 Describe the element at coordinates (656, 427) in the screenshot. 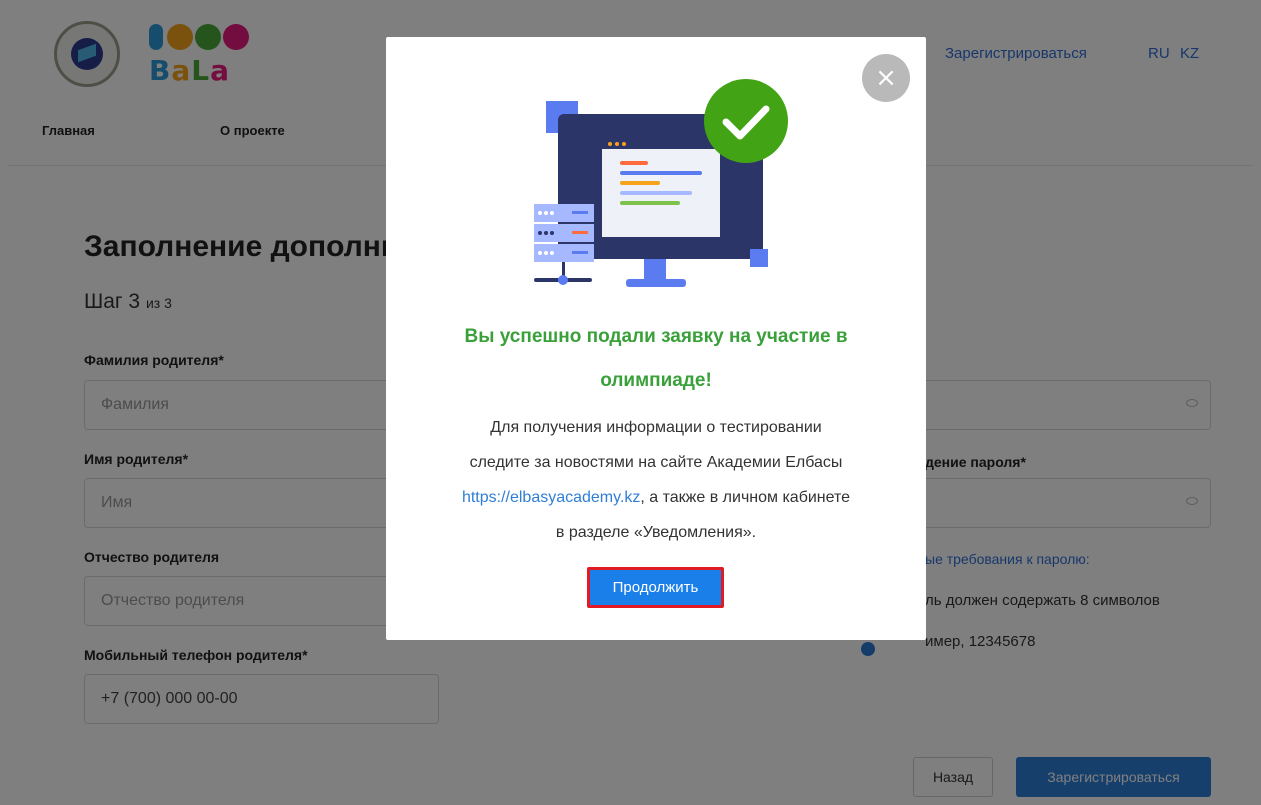

I see `modal-text-line1: Для получения информации о тестировании` at that location.